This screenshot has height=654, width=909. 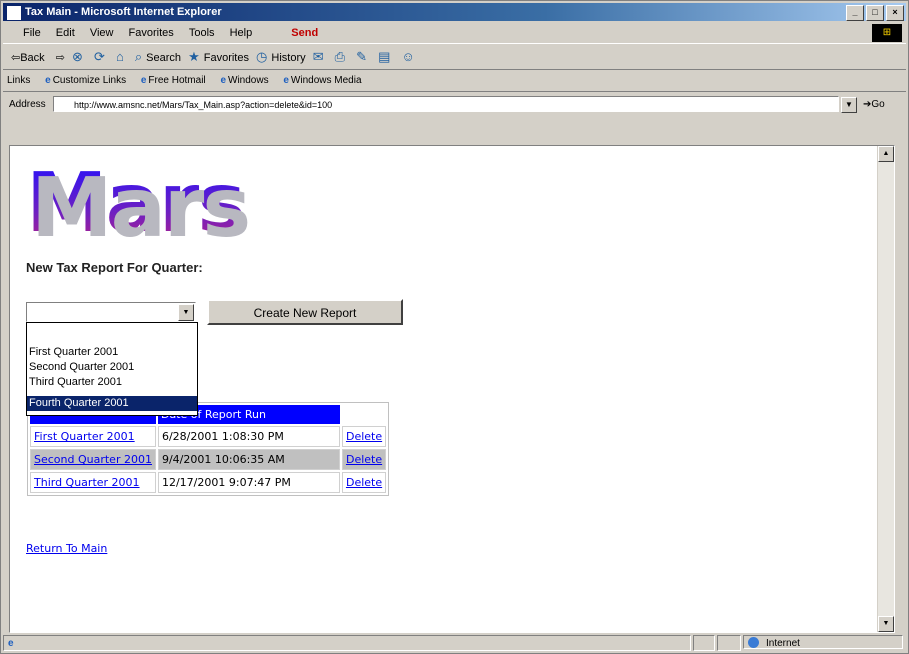 I want to click on quarter-select: ▼, so click(x=111, y=312).